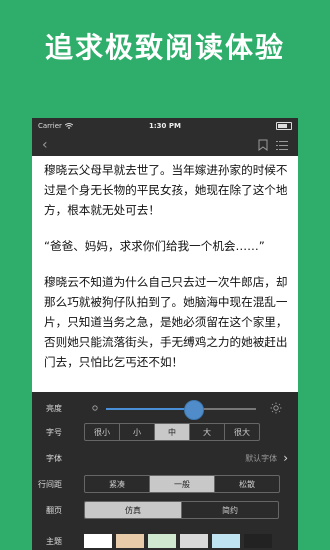 The image size is (330, 550). I want to click on font-size-option: 小, so click(137, 432).